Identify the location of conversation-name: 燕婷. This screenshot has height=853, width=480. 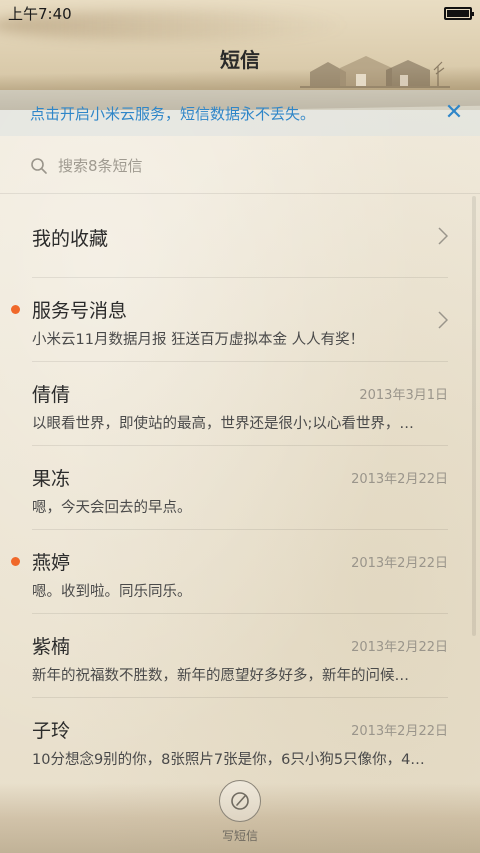
(51, 563).